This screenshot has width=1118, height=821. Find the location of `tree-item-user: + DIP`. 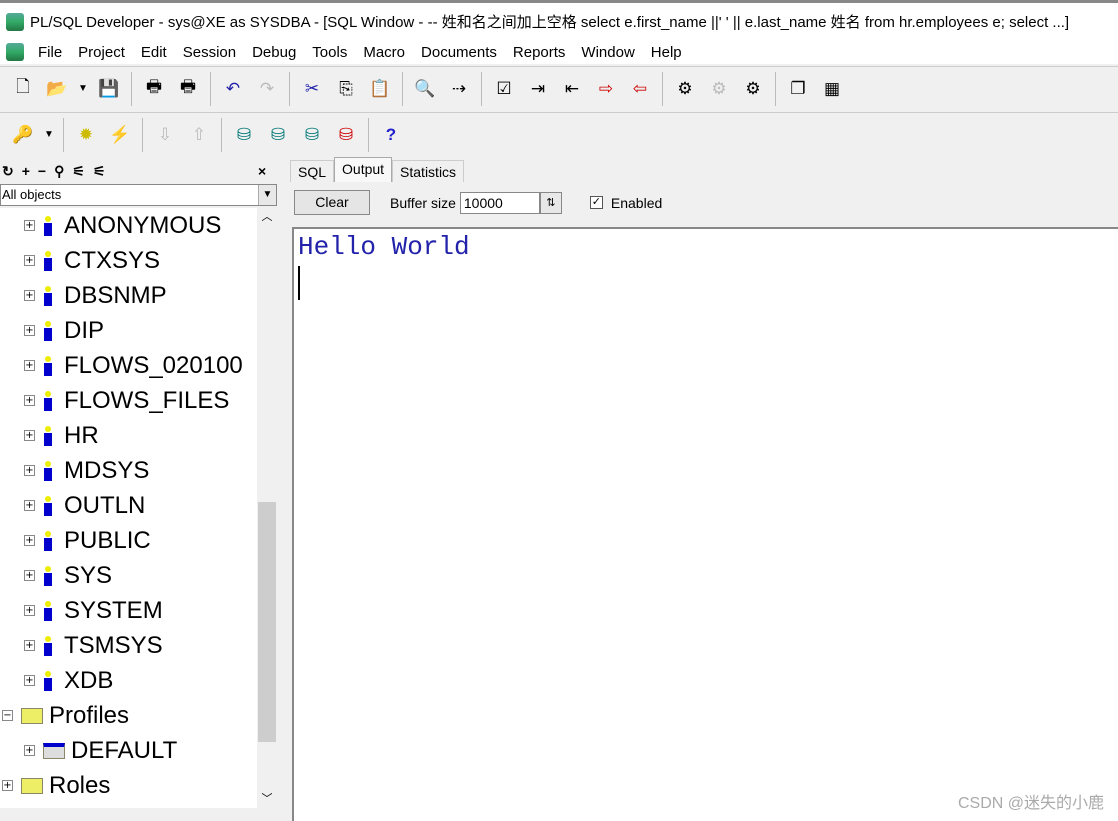

tree-item-user: + DIP is located at coordinates (64, 330).